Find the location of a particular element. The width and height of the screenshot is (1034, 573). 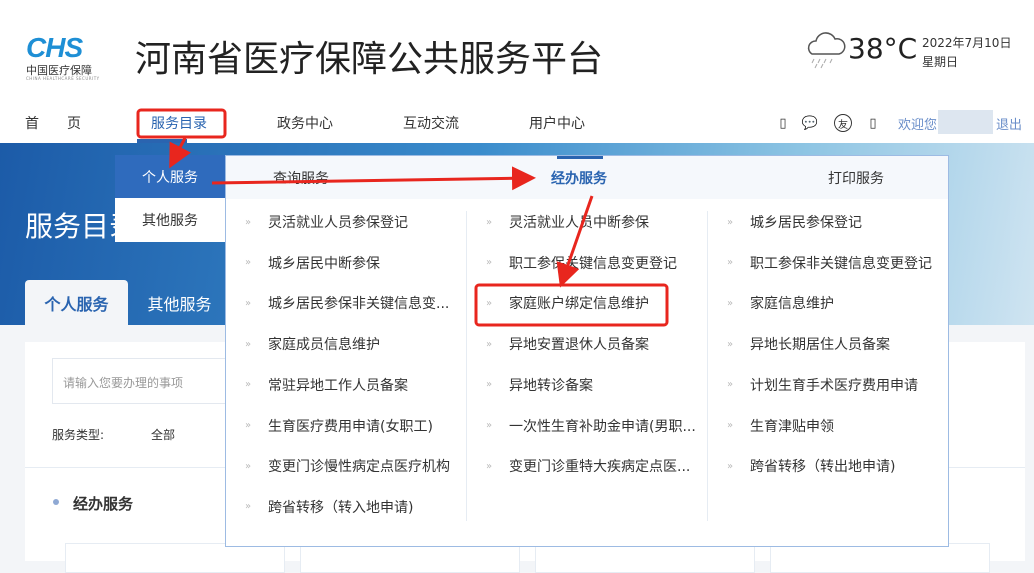

service-item-label: 灵活就业人员中断参保 is located at coordinates (579, 223).